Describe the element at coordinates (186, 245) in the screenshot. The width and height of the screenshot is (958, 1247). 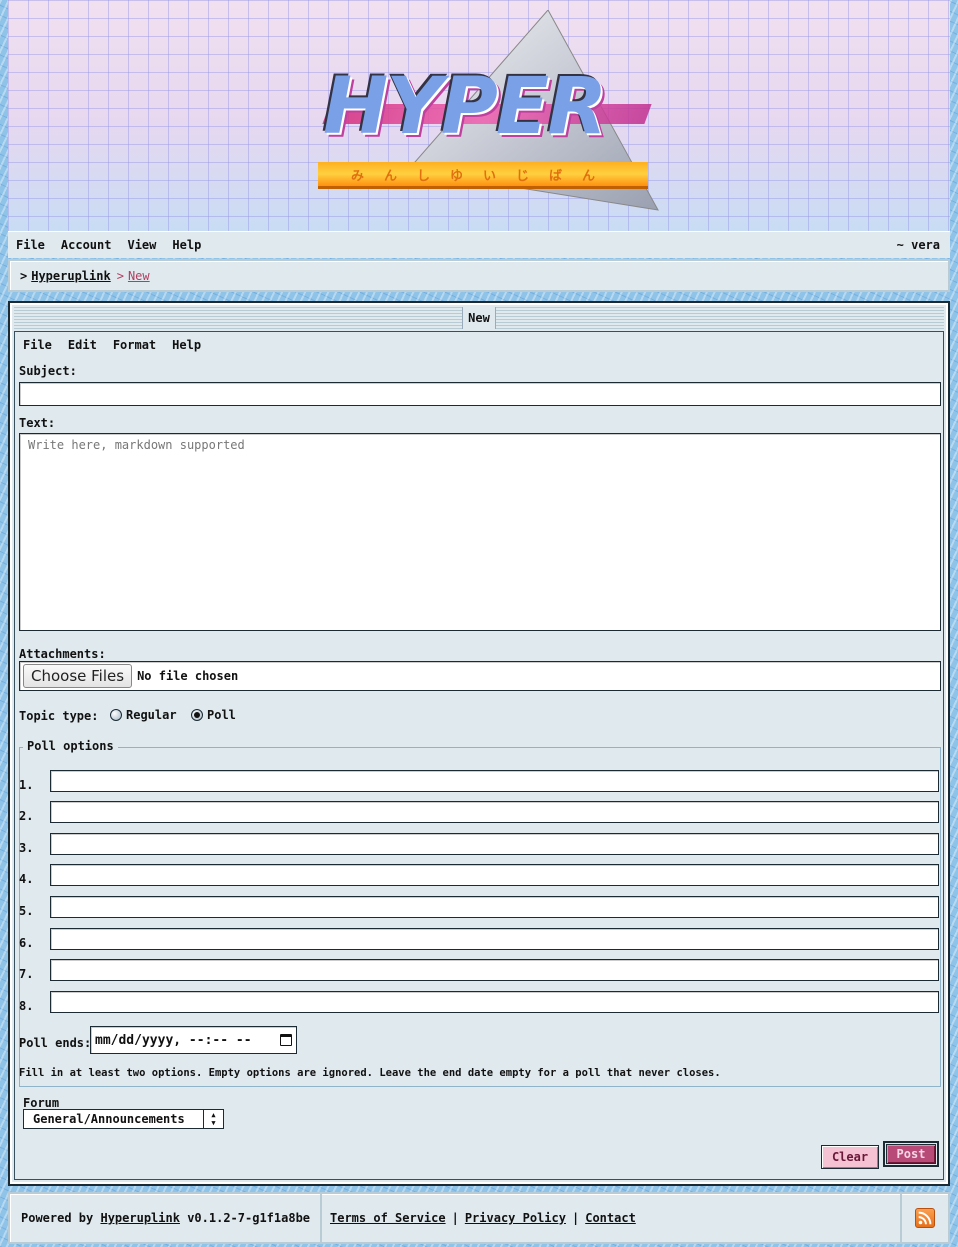
I see `menu-help: Help` at that location.